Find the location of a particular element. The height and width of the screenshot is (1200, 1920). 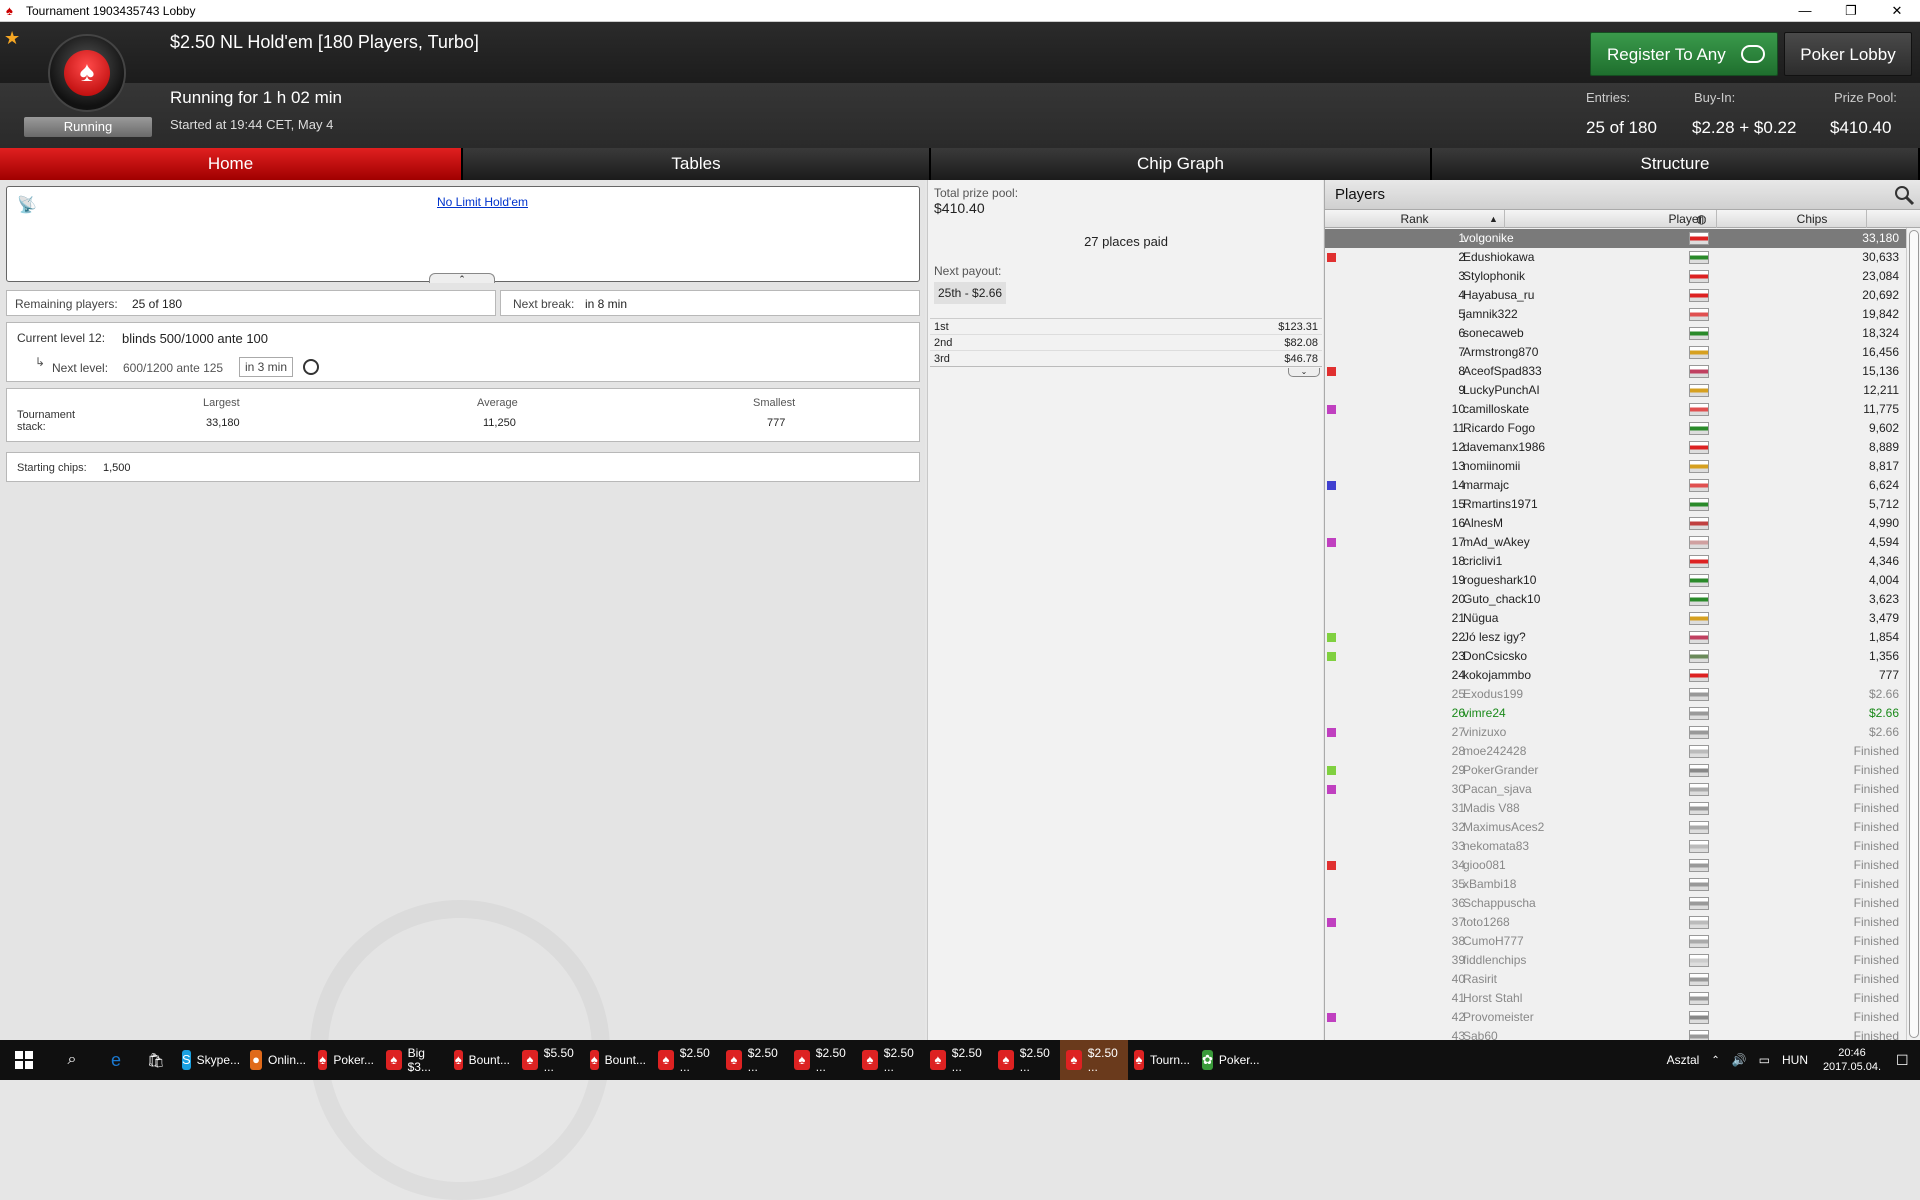

table-row: 33 nekomata83 Finished is located at coordinates (1622, 846).